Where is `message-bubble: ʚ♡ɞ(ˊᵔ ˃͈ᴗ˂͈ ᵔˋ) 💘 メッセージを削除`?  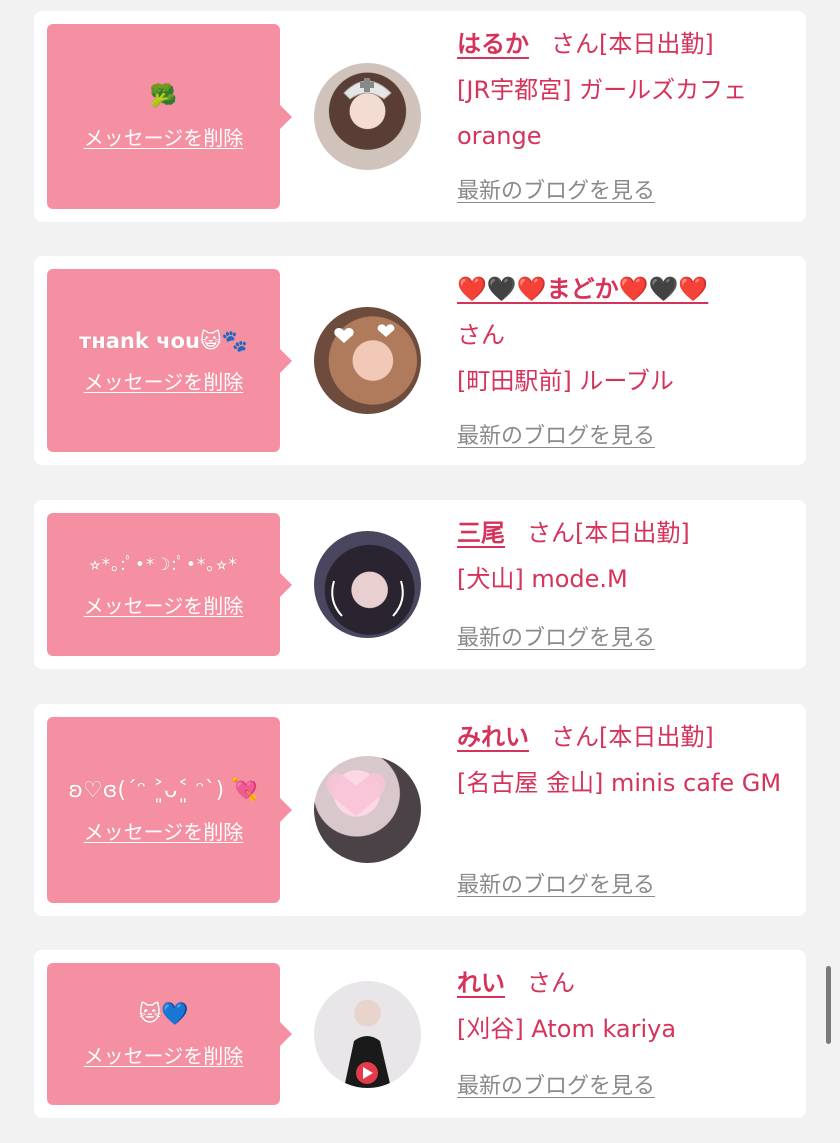 message-bubble: ʚ♡ɞ(ˊᵔ ˃͈ᴗ˂͈ ᵔˋ) 💘 メッセージを削除 is located at coordinates (169, 810).